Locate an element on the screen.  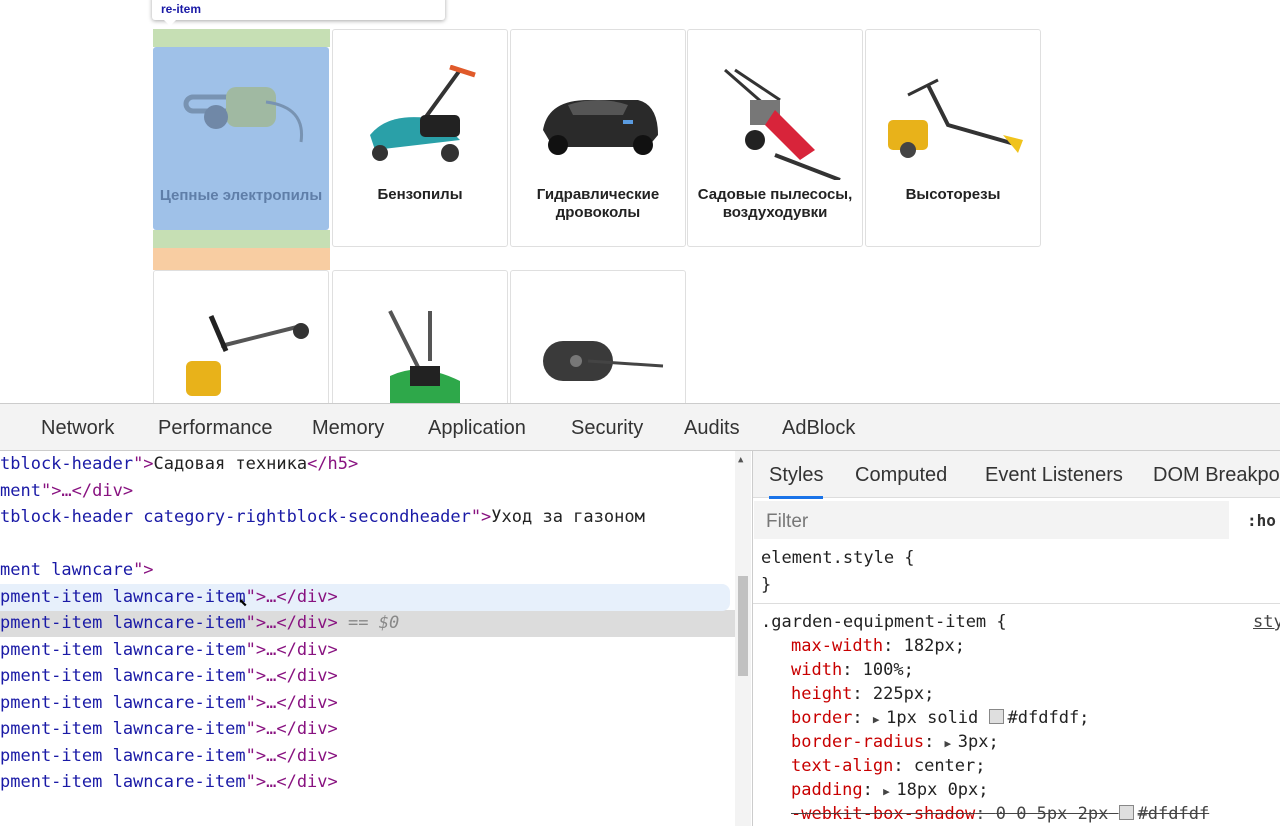
dom-node-token: ment lawncare is located at coordinates (67, 570).